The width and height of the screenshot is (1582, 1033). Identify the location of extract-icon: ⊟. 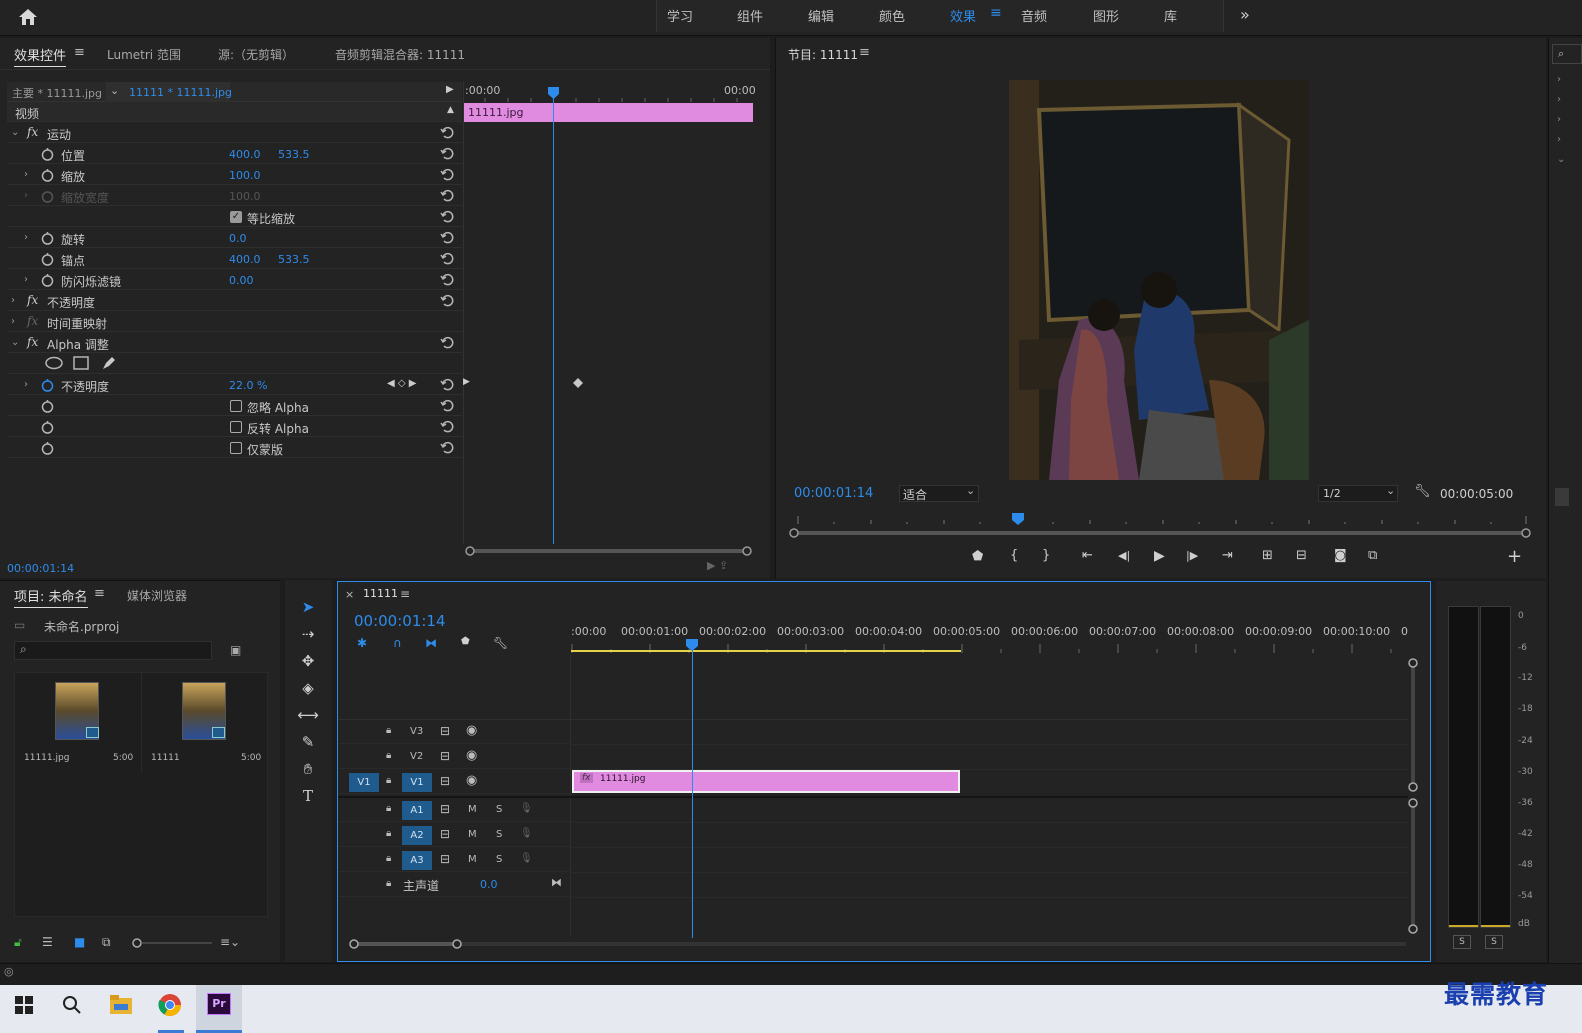
(1301, 555).